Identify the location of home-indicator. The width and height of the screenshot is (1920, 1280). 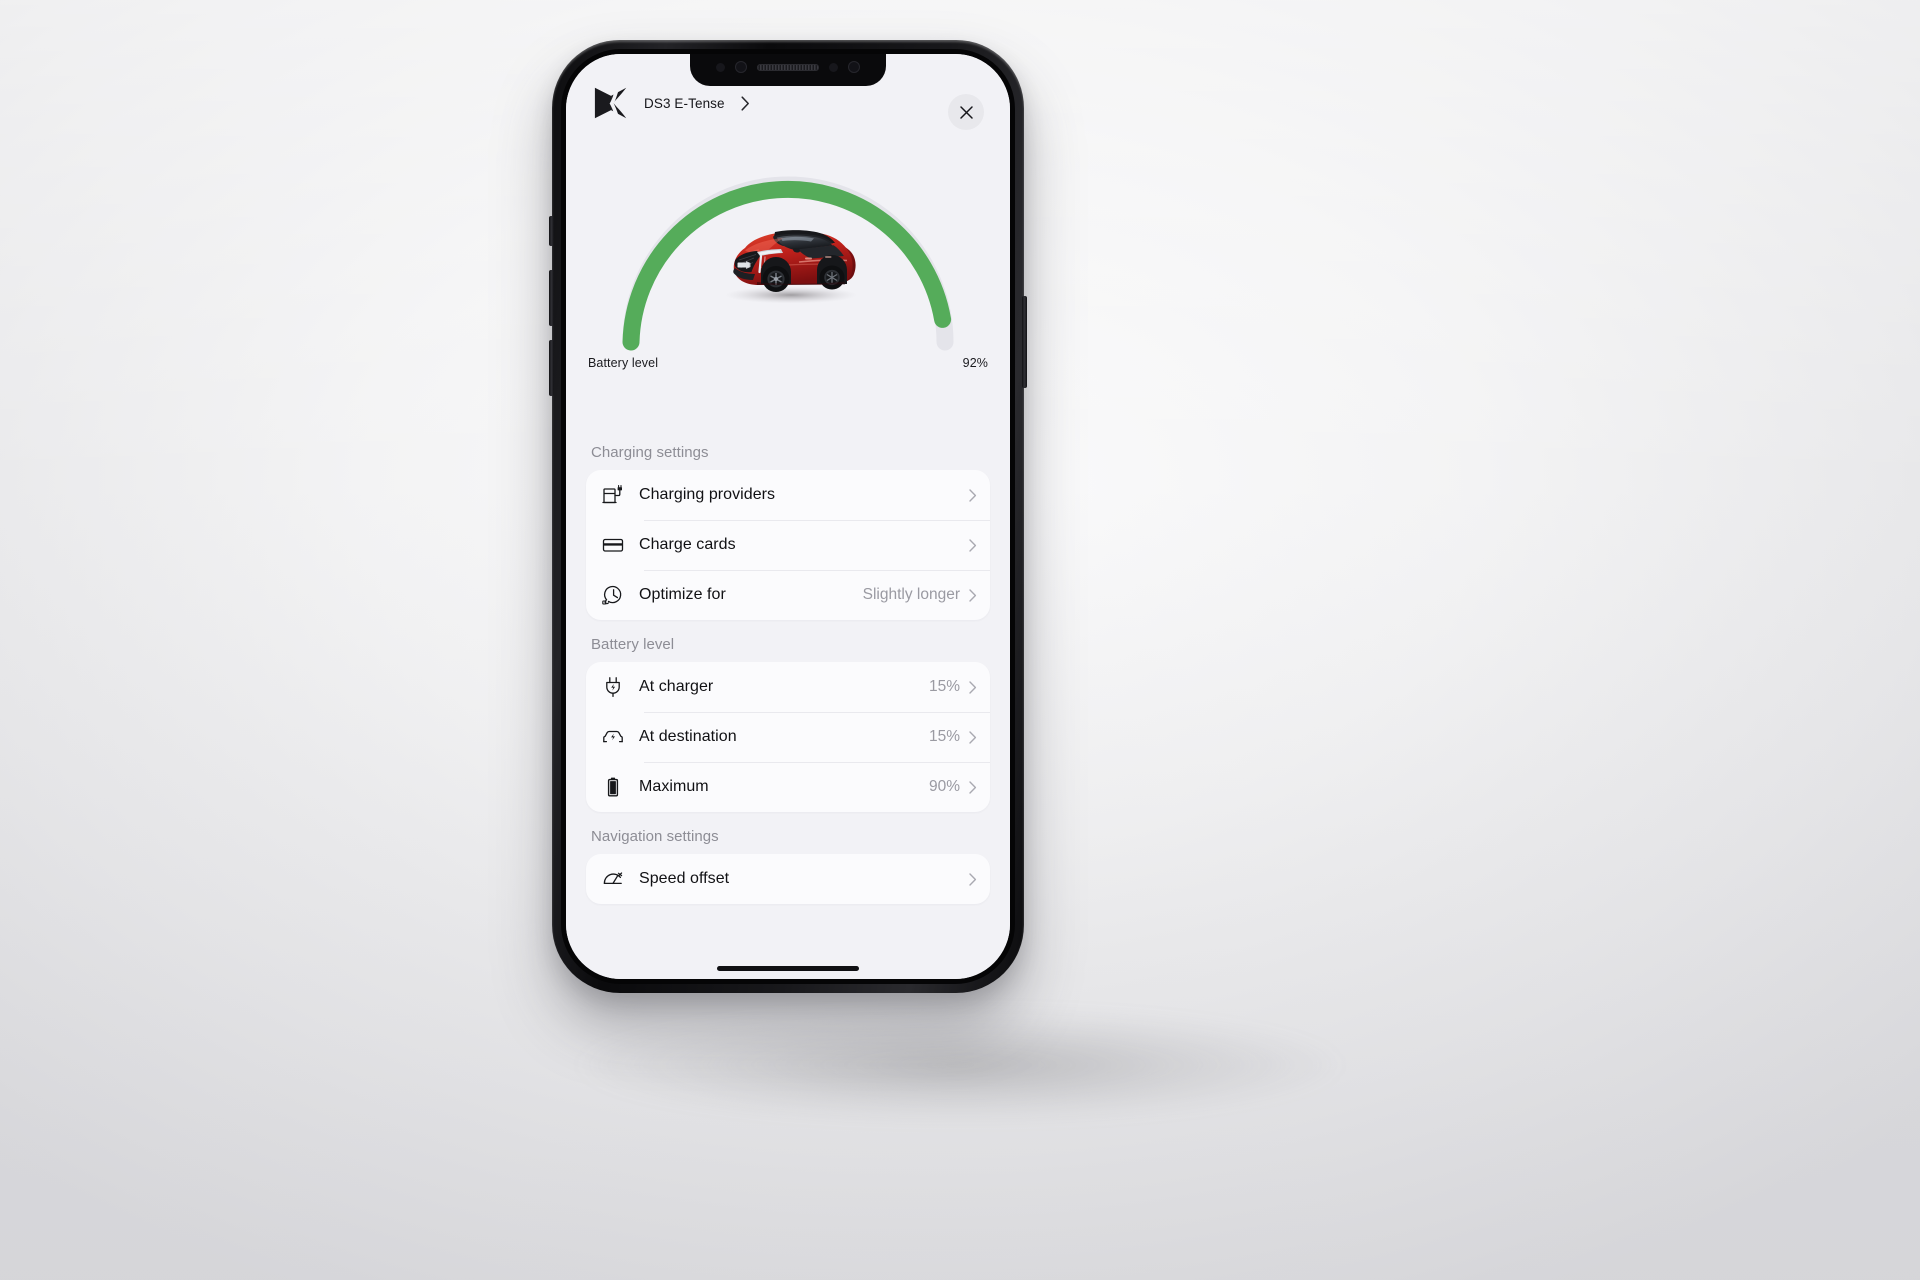
(788, 968).